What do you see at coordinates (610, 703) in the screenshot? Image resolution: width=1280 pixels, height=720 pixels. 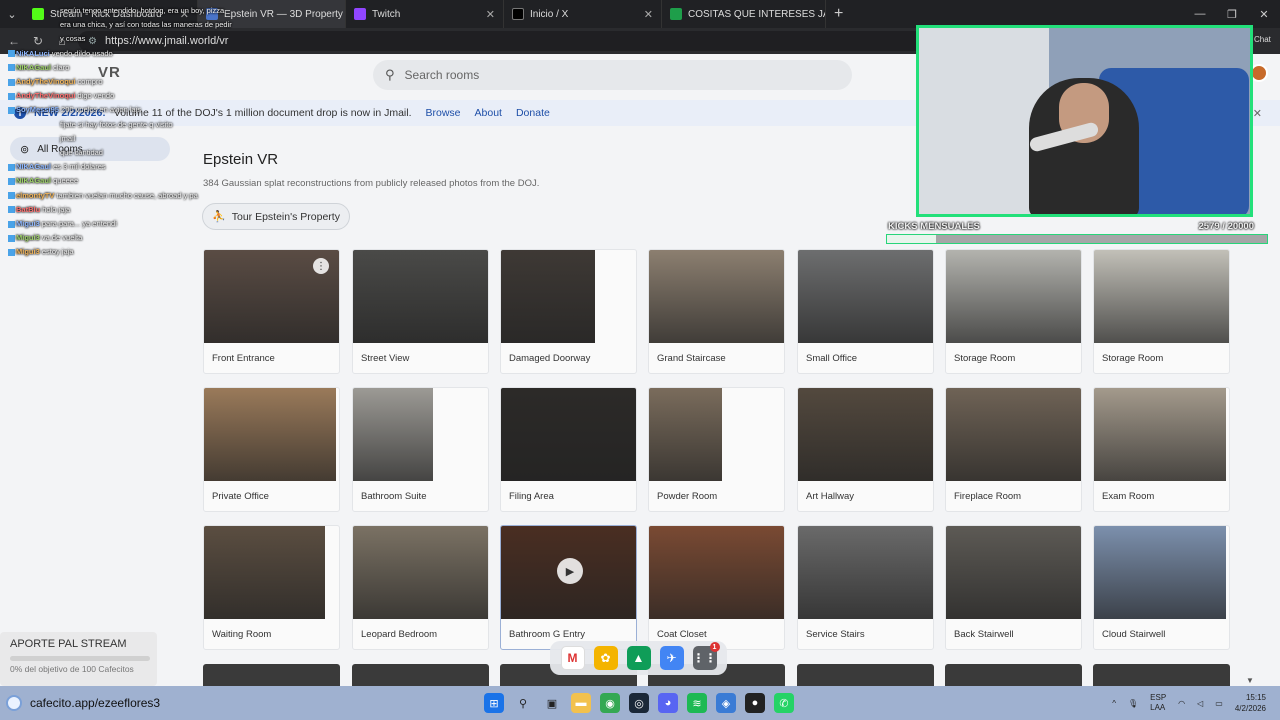 I see `chrome-icon: ◉` at bounding box center [610, 703].